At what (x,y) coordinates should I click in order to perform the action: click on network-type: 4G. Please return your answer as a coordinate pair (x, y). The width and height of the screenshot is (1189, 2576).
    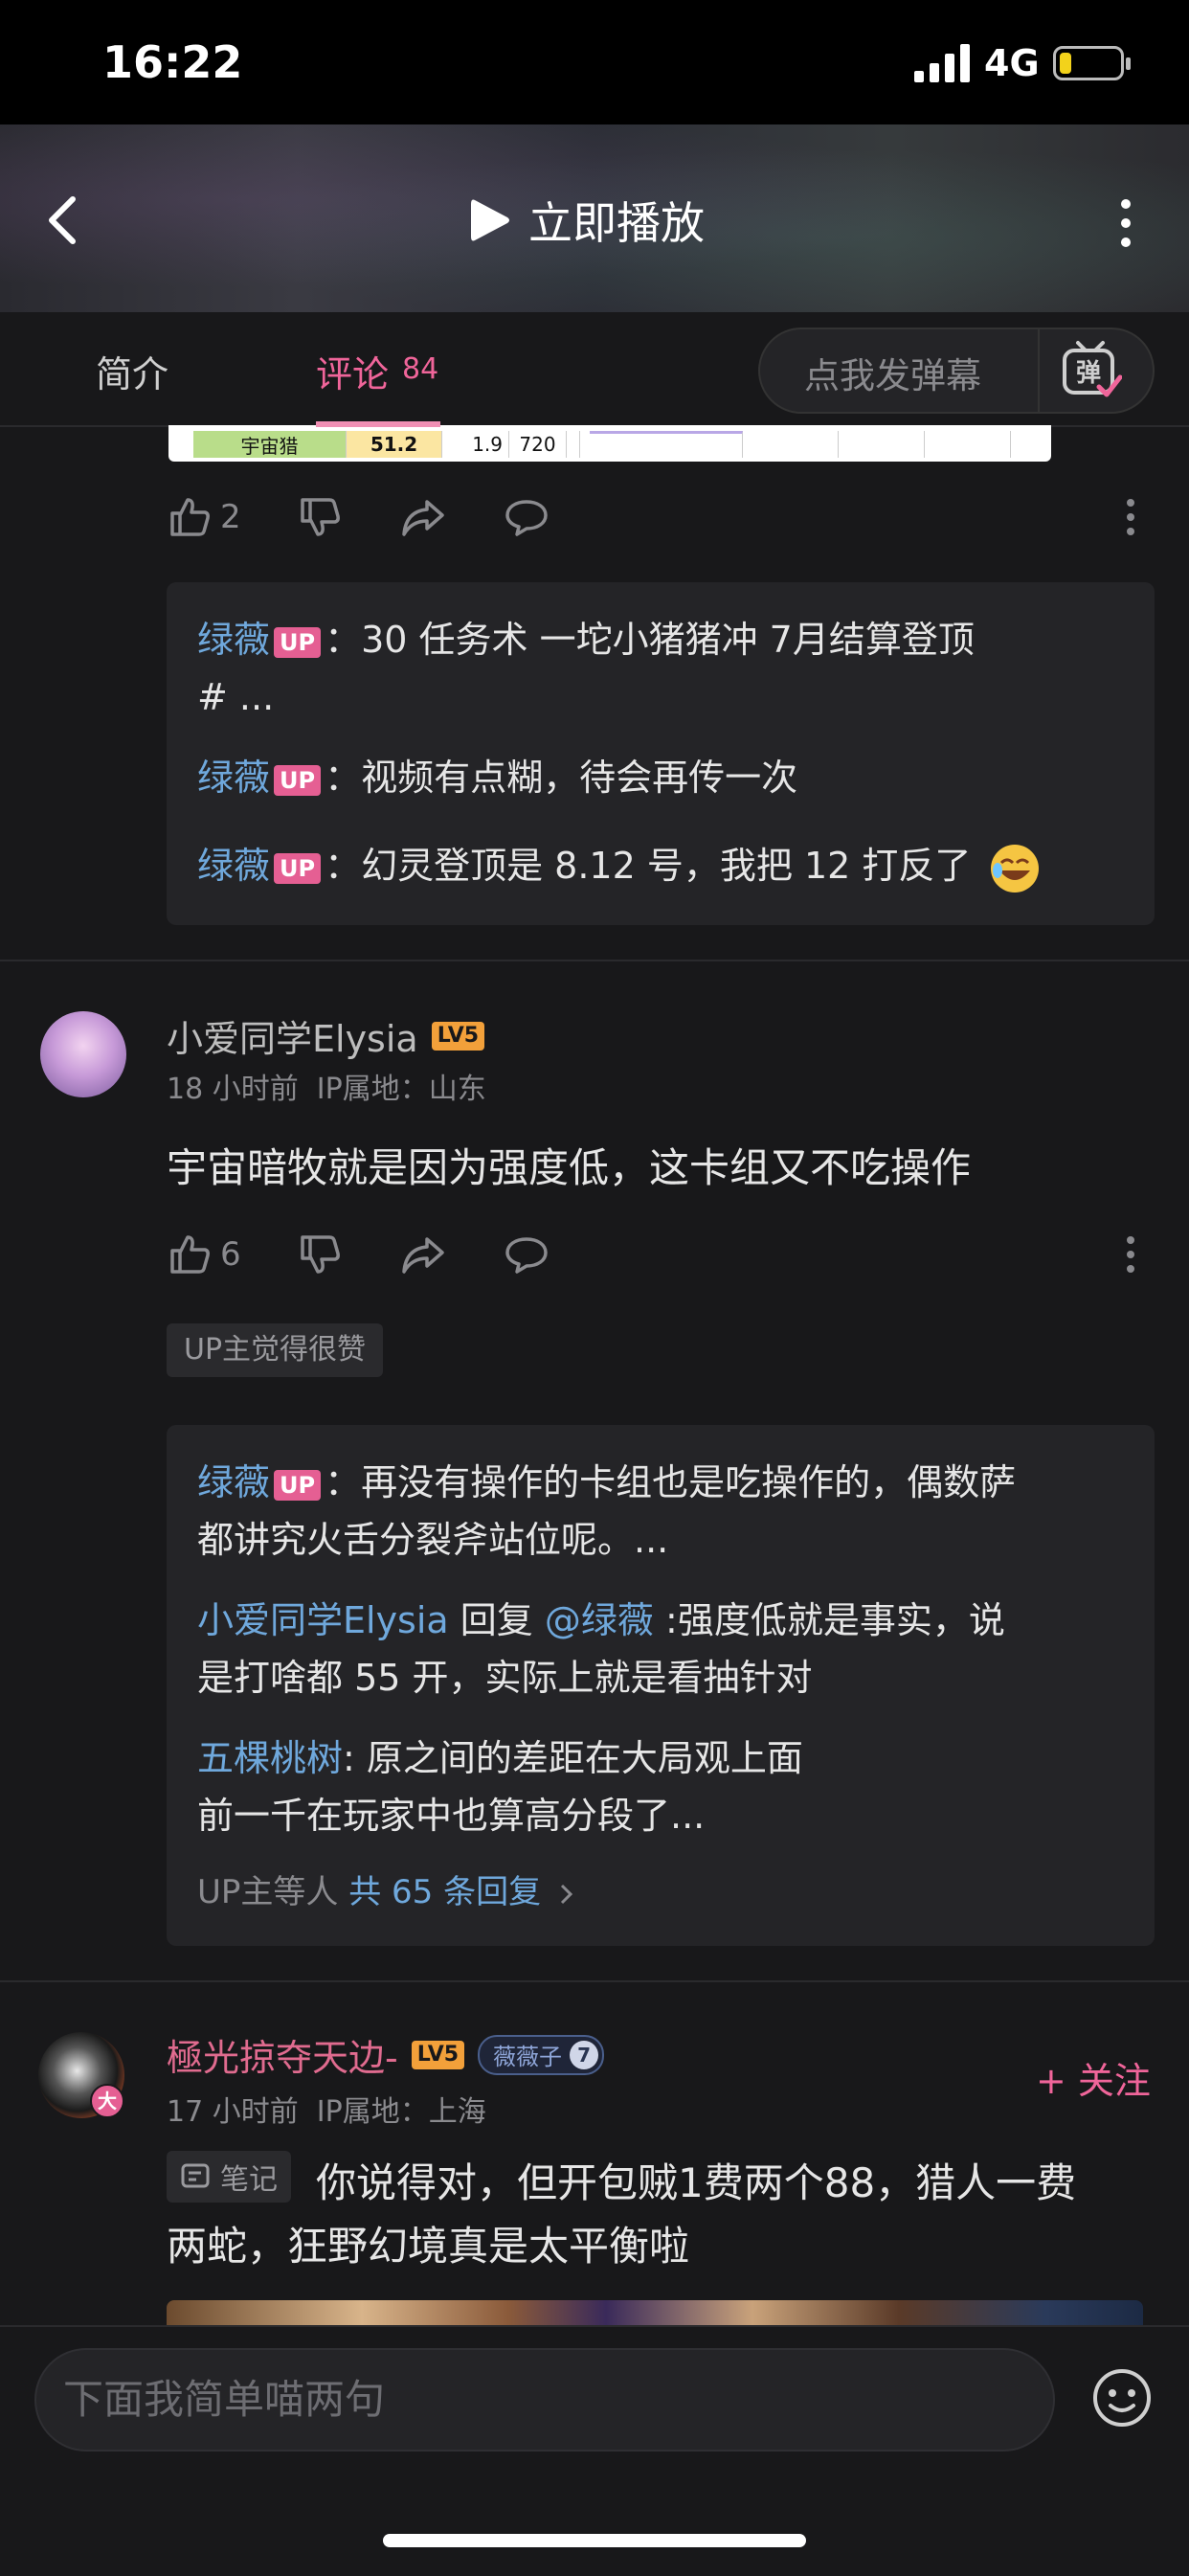
    Looking at the image, I should click on (1012, 63).